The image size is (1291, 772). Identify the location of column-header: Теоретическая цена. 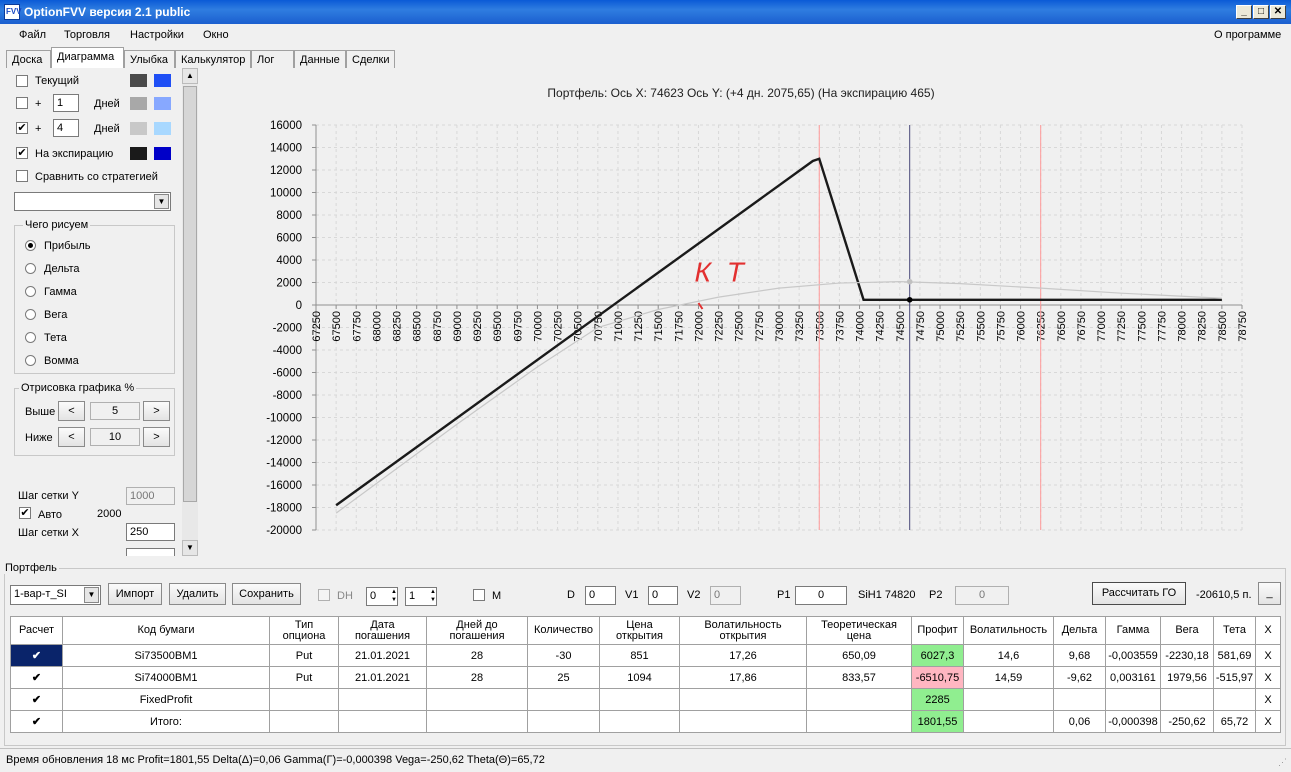
(859, 630).